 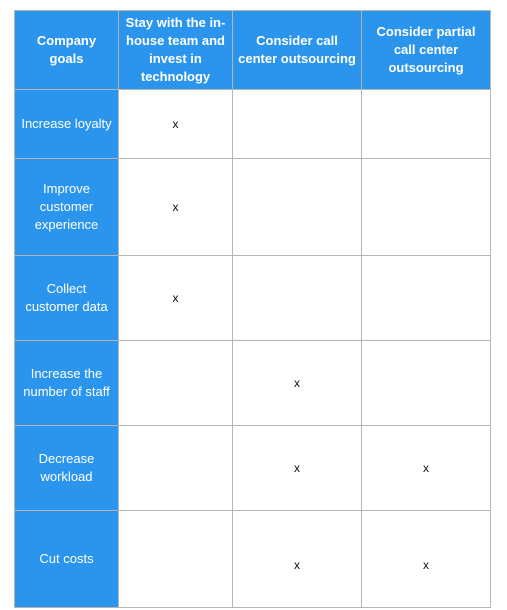 What do you see at coordinates (66, 559) in the screenshot?
I see `goal-cell: Cut costs` at bounding box center [66, 559].